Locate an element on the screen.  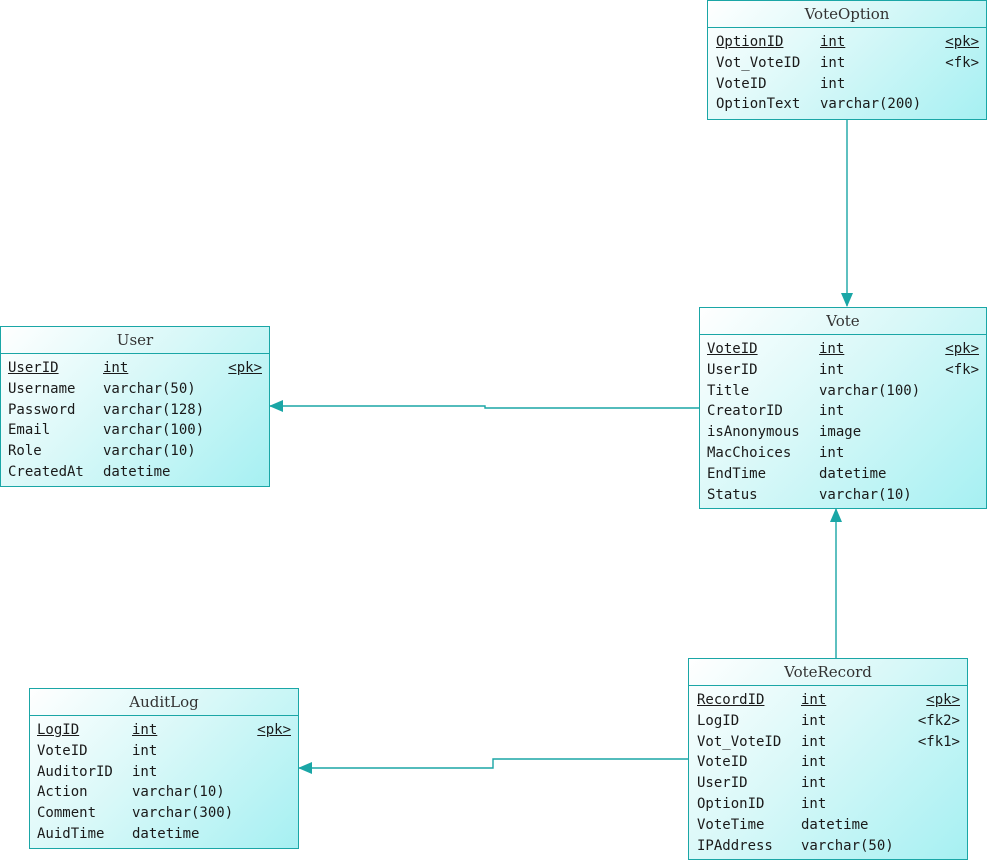
attribute-key: <fk2> is located at coordinates (938, 720).